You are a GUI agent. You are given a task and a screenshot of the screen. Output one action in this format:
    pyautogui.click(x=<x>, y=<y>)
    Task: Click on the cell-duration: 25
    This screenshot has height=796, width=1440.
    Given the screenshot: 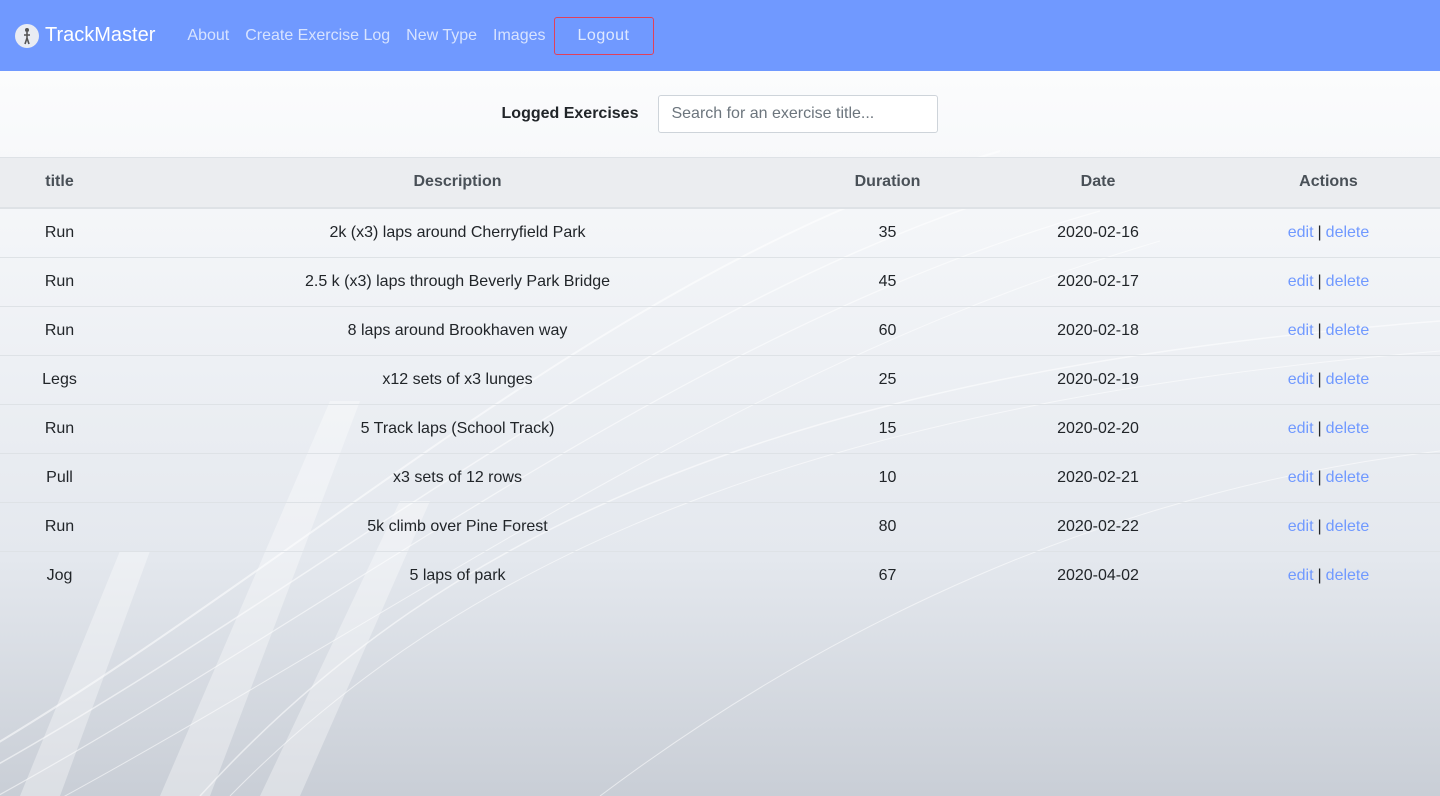 What is the action you would take?
    pyautogui.click(x=887, y=380)
    